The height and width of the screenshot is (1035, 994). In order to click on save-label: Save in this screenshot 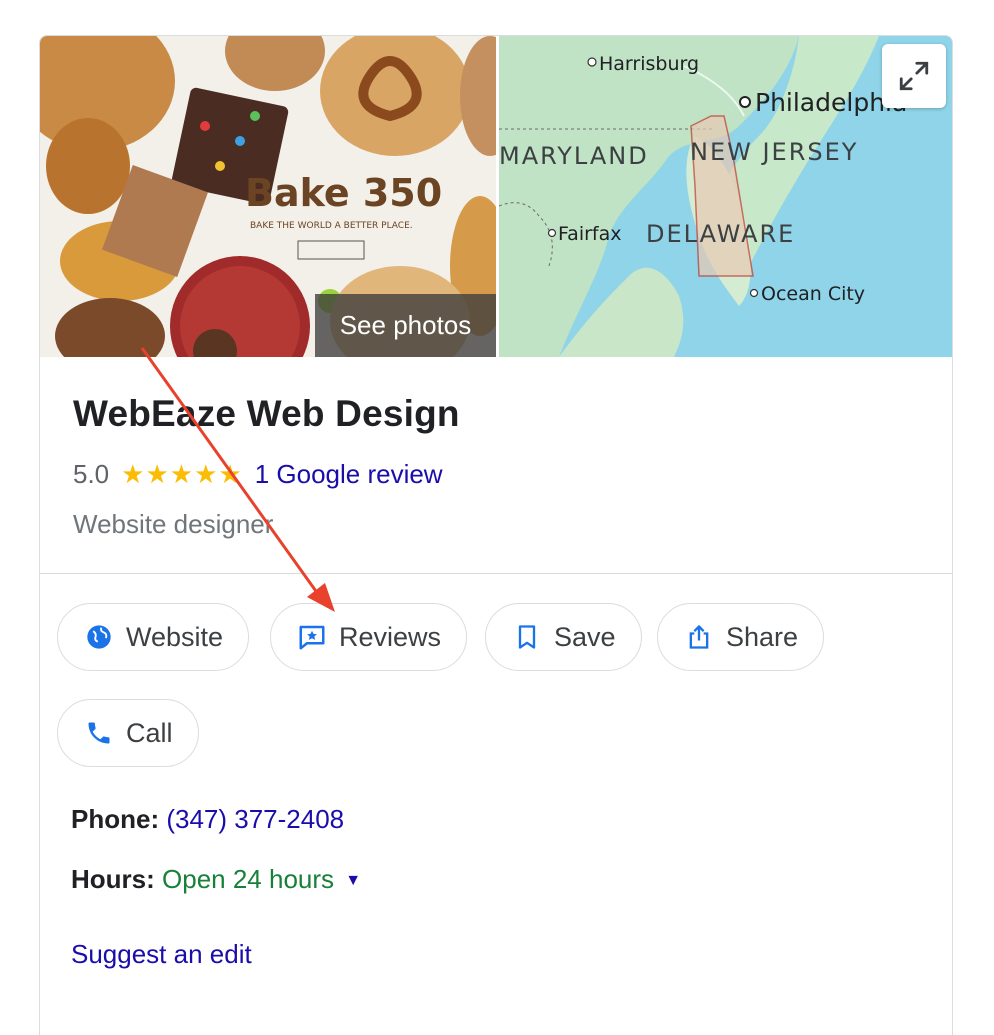, I will do `click(585, 636)`.